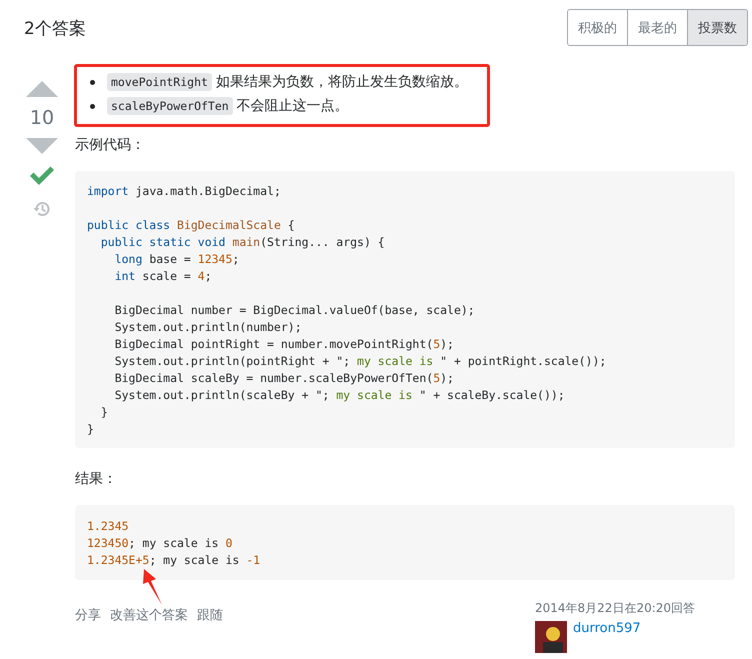 Image resolution: width=752 pixels, height=659 pixels. Describe the element at coordinates (717, 27) in the screenshot. I see `sort-tab: 投票数` at that location.